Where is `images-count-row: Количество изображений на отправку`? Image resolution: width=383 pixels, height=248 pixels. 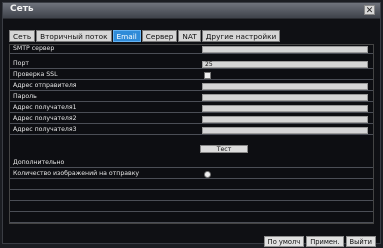 images-count-row: Количество изображений на отправку is located at coordinates (191, 174).